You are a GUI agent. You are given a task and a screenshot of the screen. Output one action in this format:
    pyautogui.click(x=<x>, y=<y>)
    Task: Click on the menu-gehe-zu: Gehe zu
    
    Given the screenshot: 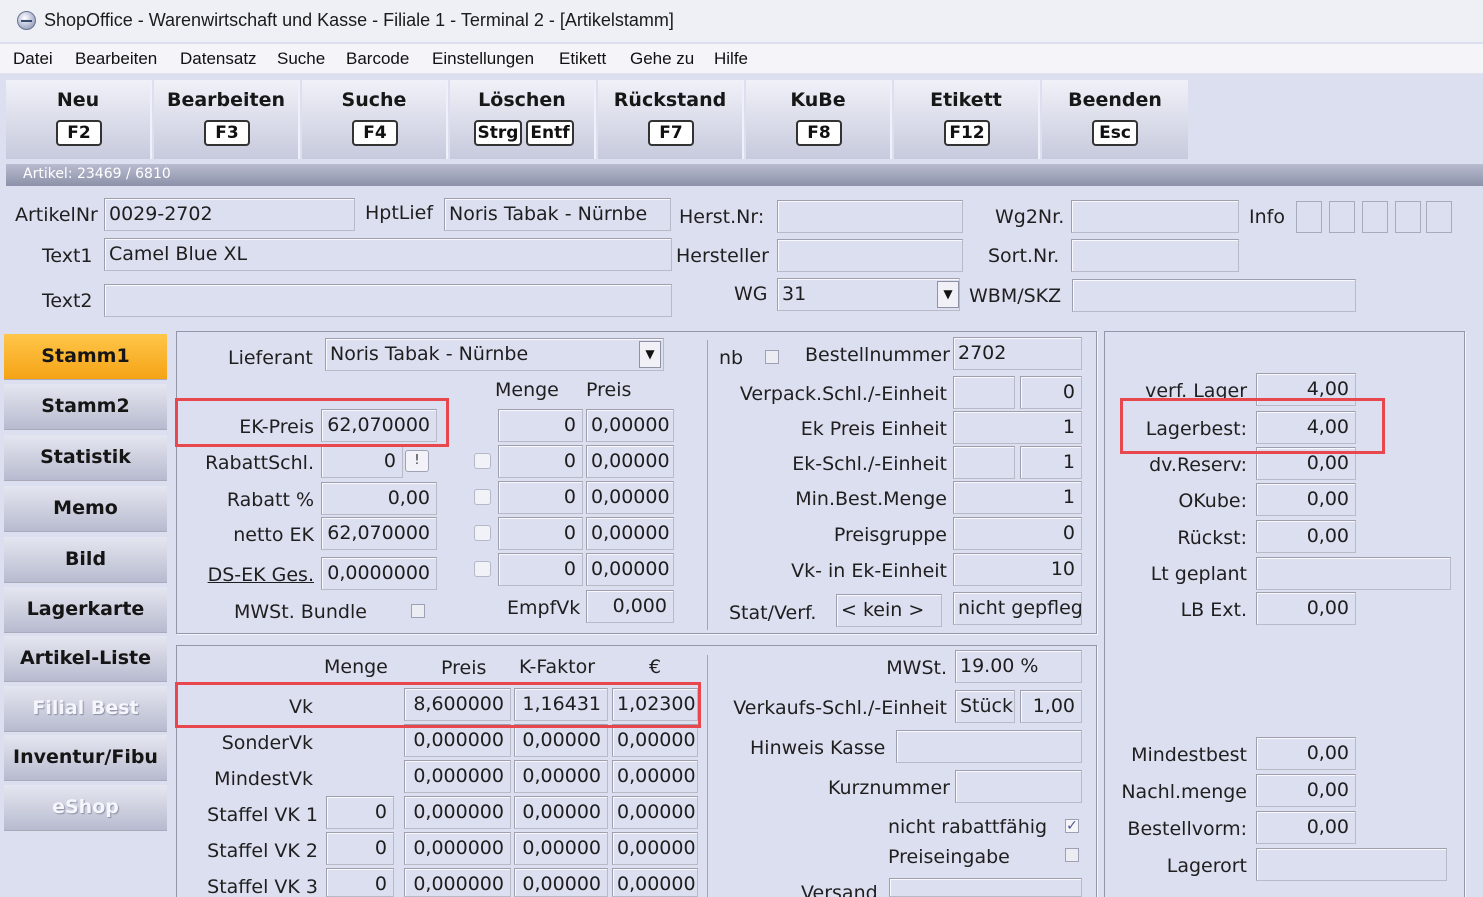 What is the action you would take?
    pyautogui.click(x=662, y=59)
    